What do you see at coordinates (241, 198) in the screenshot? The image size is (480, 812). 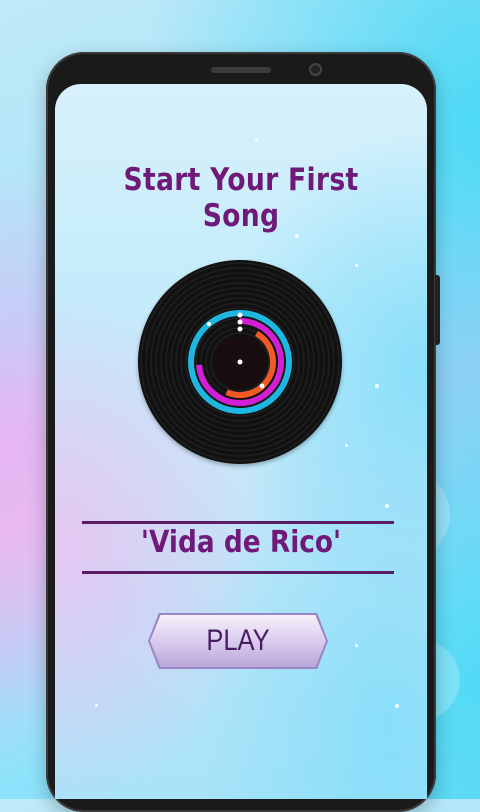 I see `page-title: Start Your First Song` at bounding box center [241, 198].